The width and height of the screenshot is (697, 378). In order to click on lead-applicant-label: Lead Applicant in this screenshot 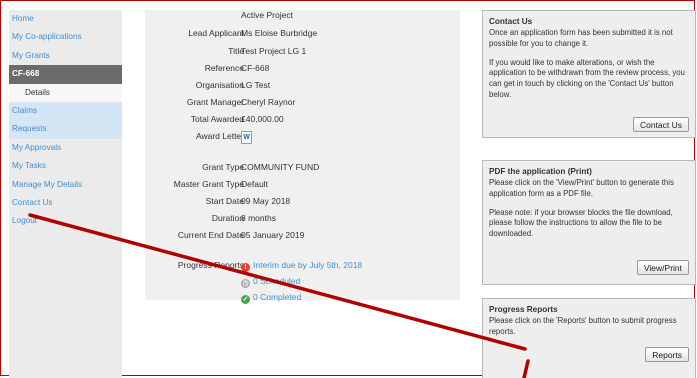, I will do `click(216, 33)`.